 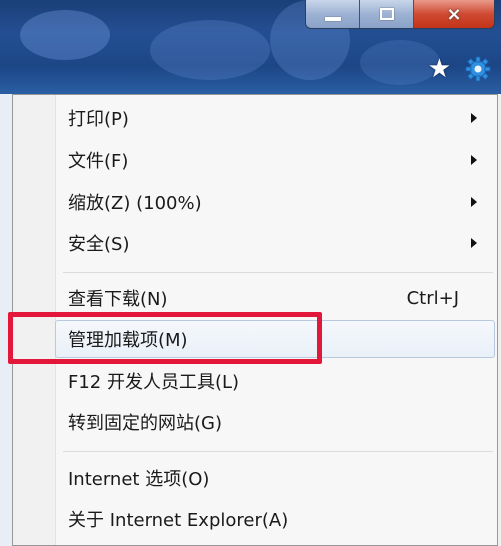 I want to click on minimize-button, so click(x=333, y=14).